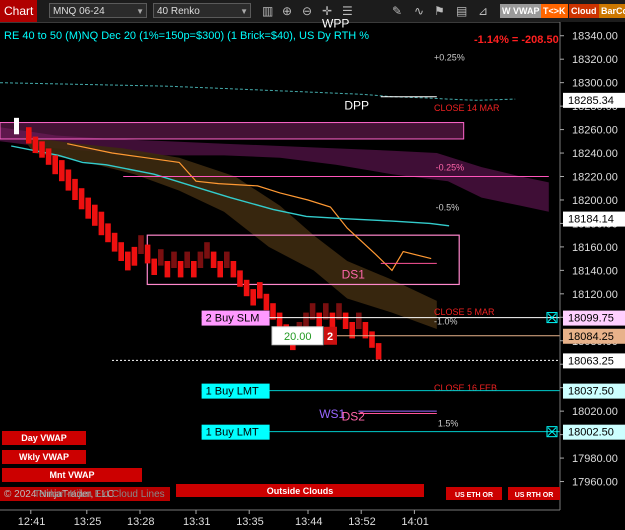 The image size is (625, 530). What do you see at coordinates (362, 522) in the screenshot?
I see `x-tick-label: 13:52` at bounding box center [362, 522].